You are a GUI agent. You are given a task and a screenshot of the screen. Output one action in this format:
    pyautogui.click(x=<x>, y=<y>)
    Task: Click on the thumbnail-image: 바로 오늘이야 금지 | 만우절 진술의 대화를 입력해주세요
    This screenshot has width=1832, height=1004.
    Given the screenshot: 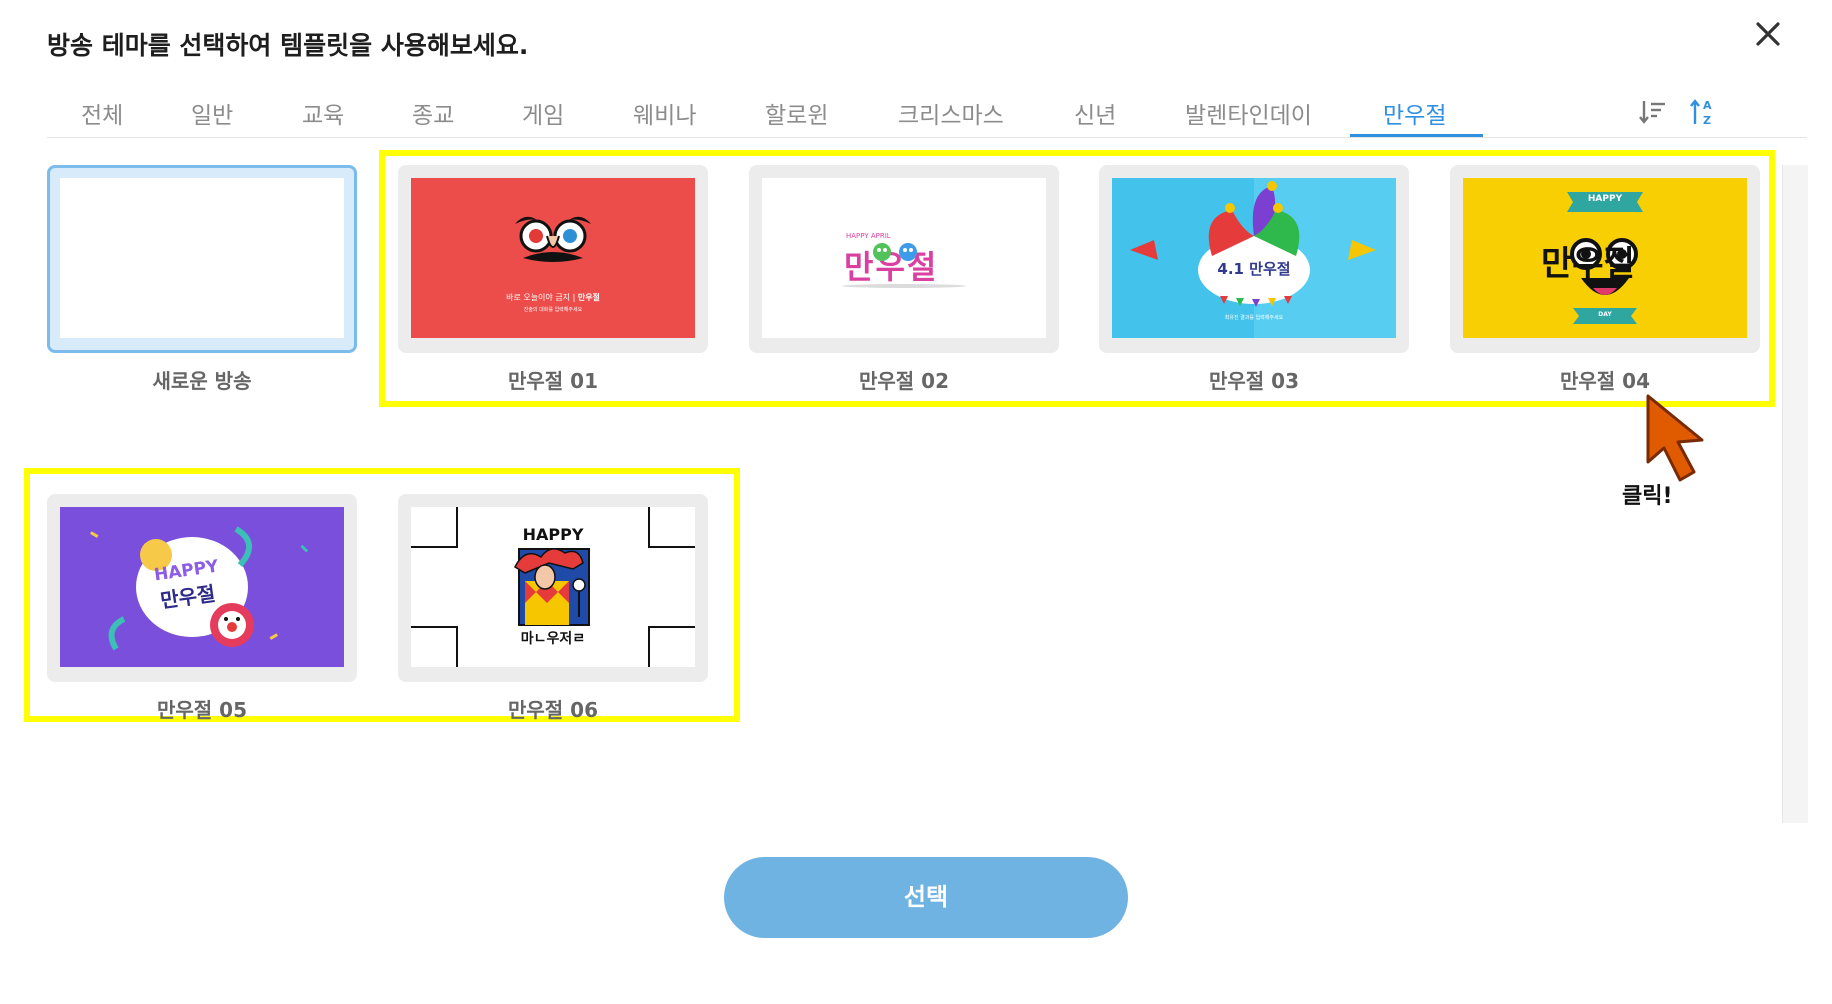 What is the action you would take?
    pyautogui.click(x=553, y=258)
    